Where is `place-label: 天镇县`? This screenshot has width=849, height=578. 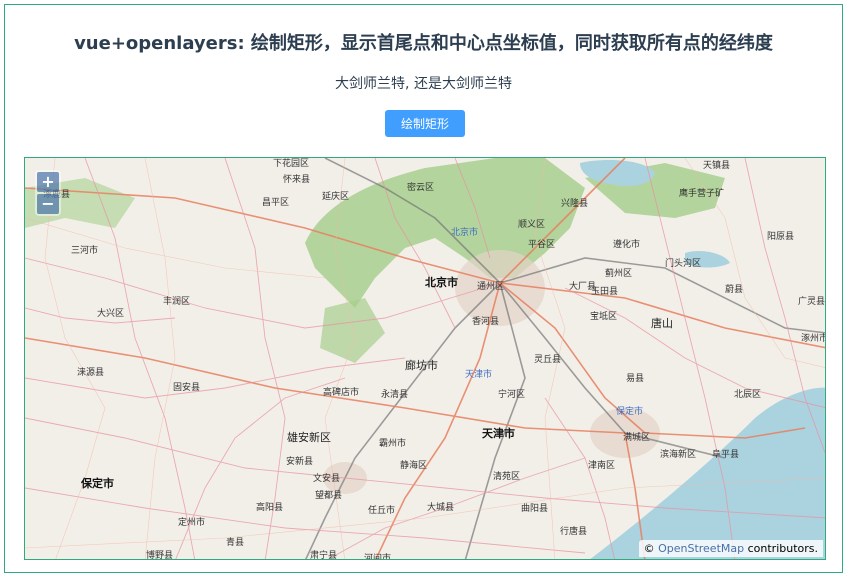 place-label: 天镇县 is located at coordinates (717, 166).